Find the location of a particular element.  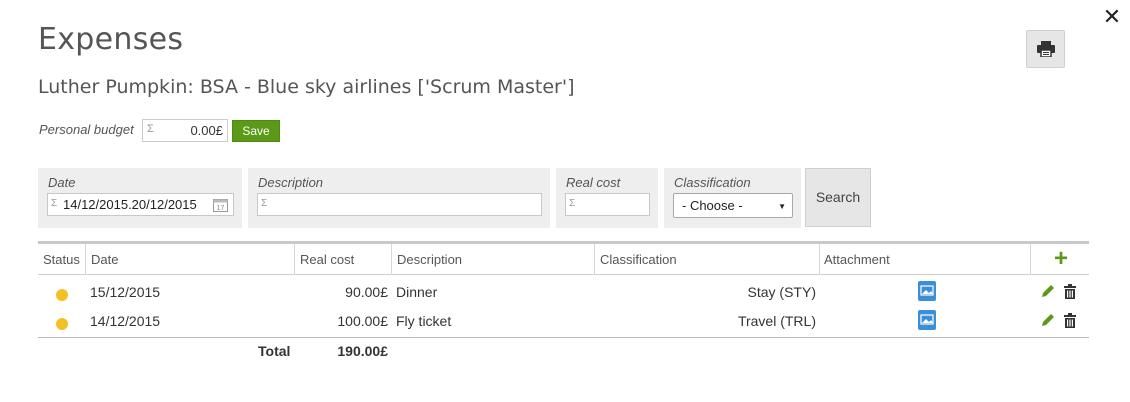

row-real-cost: 90.00£ is located at coordinates (366, 292).